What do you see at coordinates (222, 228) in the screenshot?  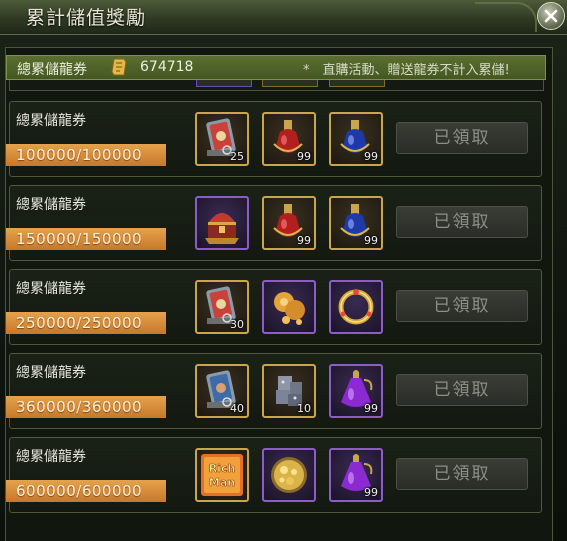 I see `treasure-chest-icon` at bounding box center [222, 228].